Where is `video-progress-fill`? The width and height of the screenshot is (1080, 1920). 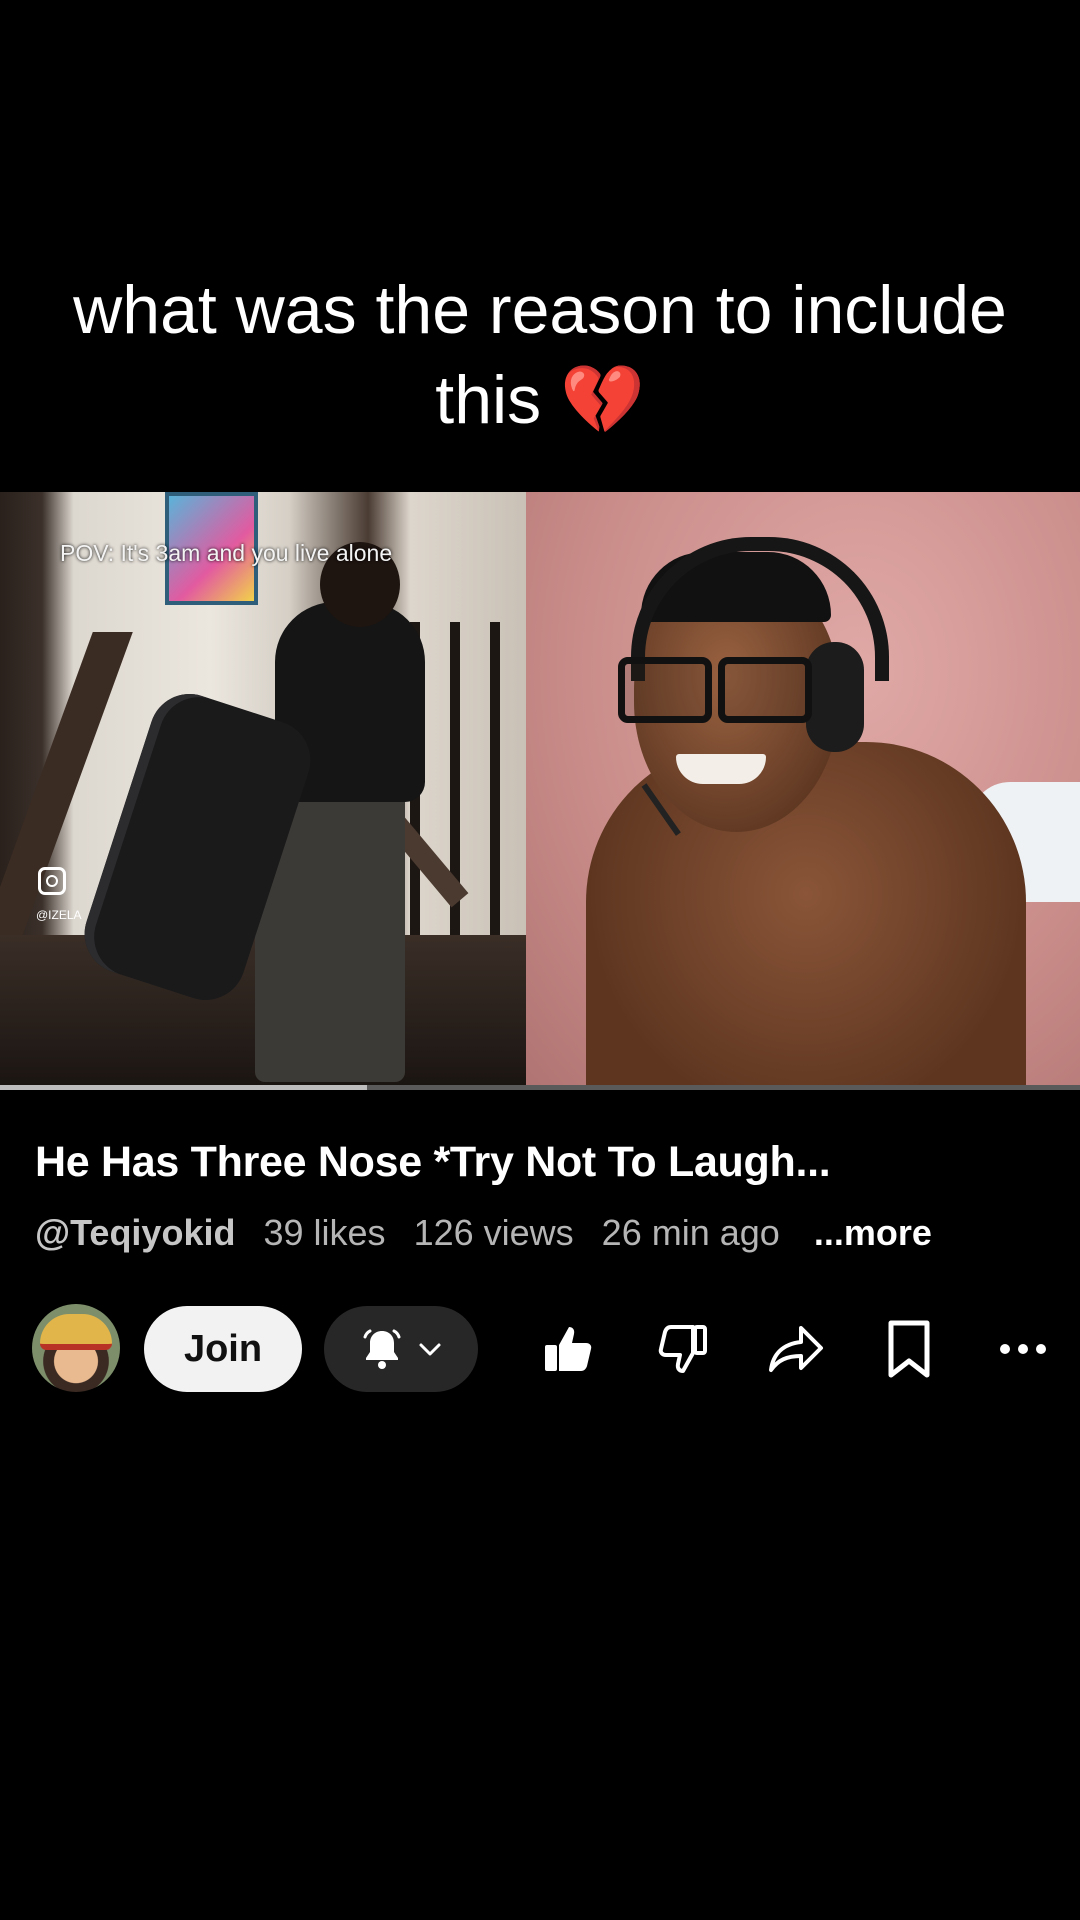
video-progress-fill is located at coordinates (184, 1087).